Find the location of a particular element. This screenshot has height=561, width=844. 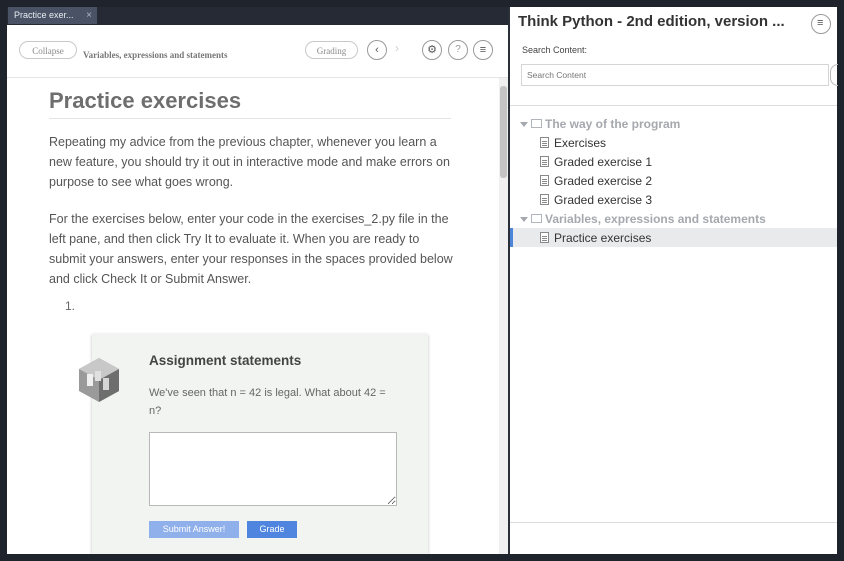

sidebar-item-graded-exercise-2: Graded exercise 2 is located at coordinates (596, 181).